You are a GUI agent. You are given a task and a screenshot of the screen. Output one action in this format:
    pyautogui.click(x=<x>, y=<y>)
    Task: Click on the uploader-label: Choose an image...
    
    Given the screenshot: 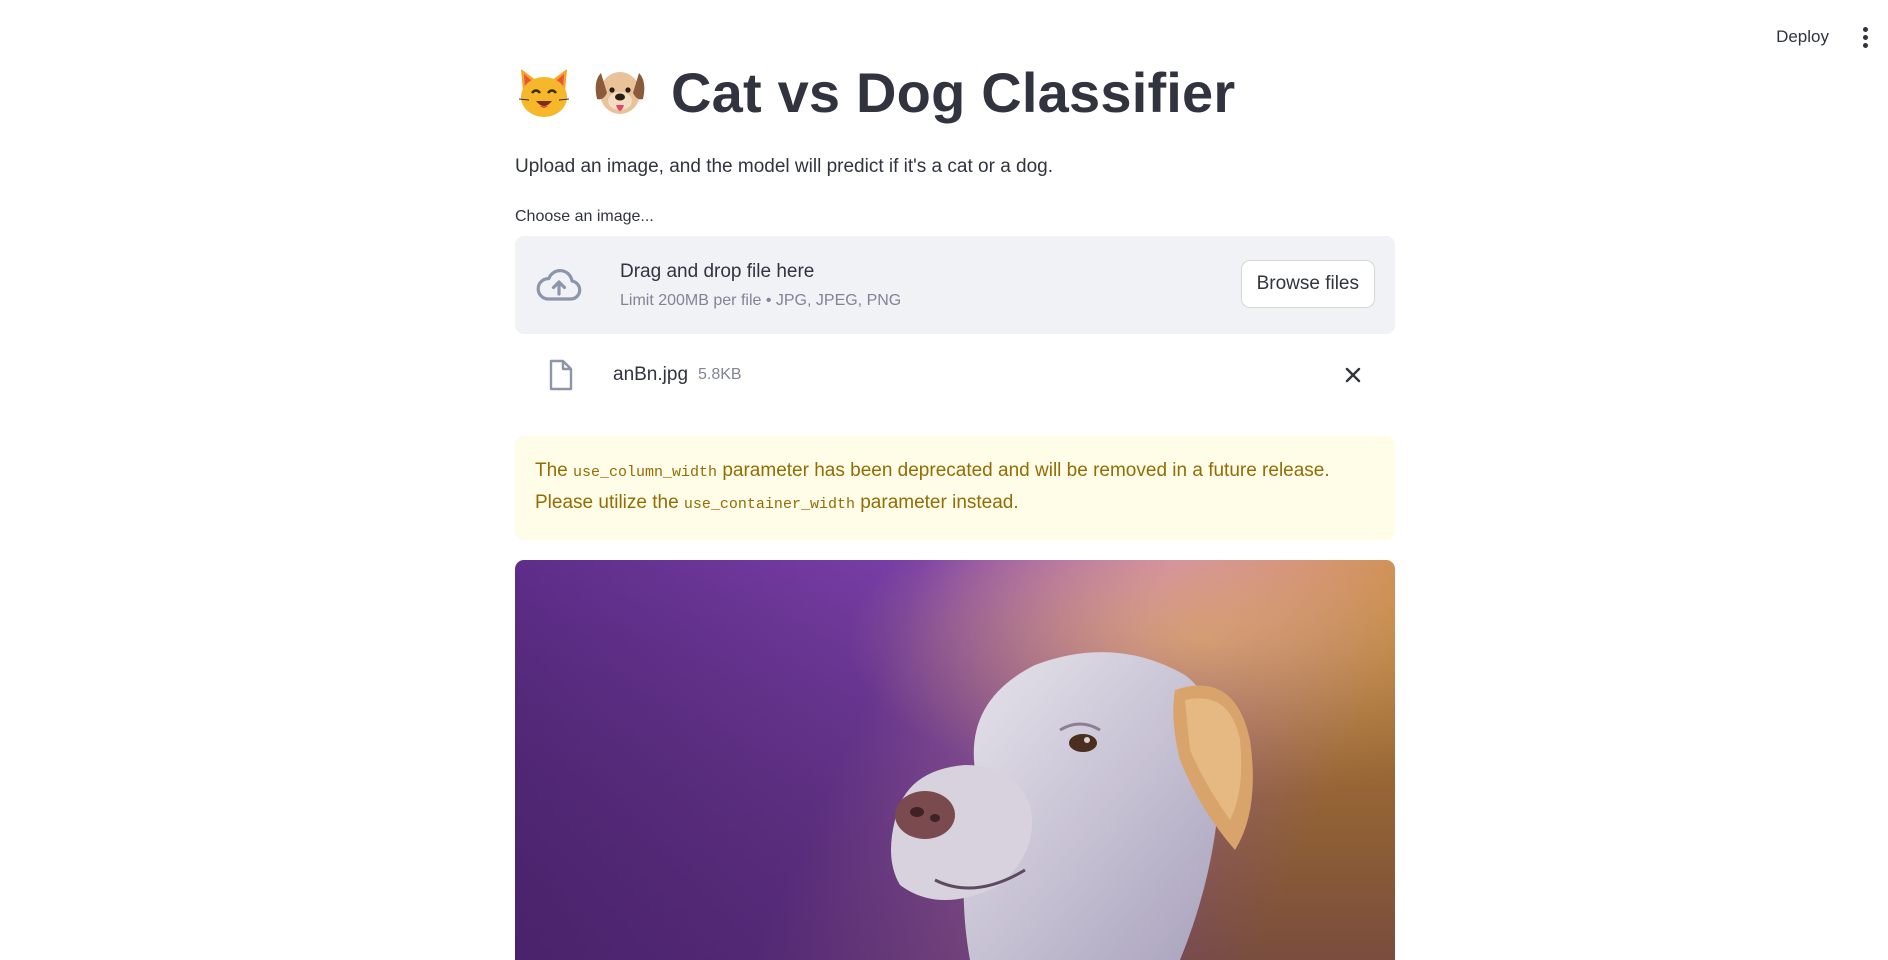 What is the action you would take?
    pyautogui.click(x=584, y=216)
    